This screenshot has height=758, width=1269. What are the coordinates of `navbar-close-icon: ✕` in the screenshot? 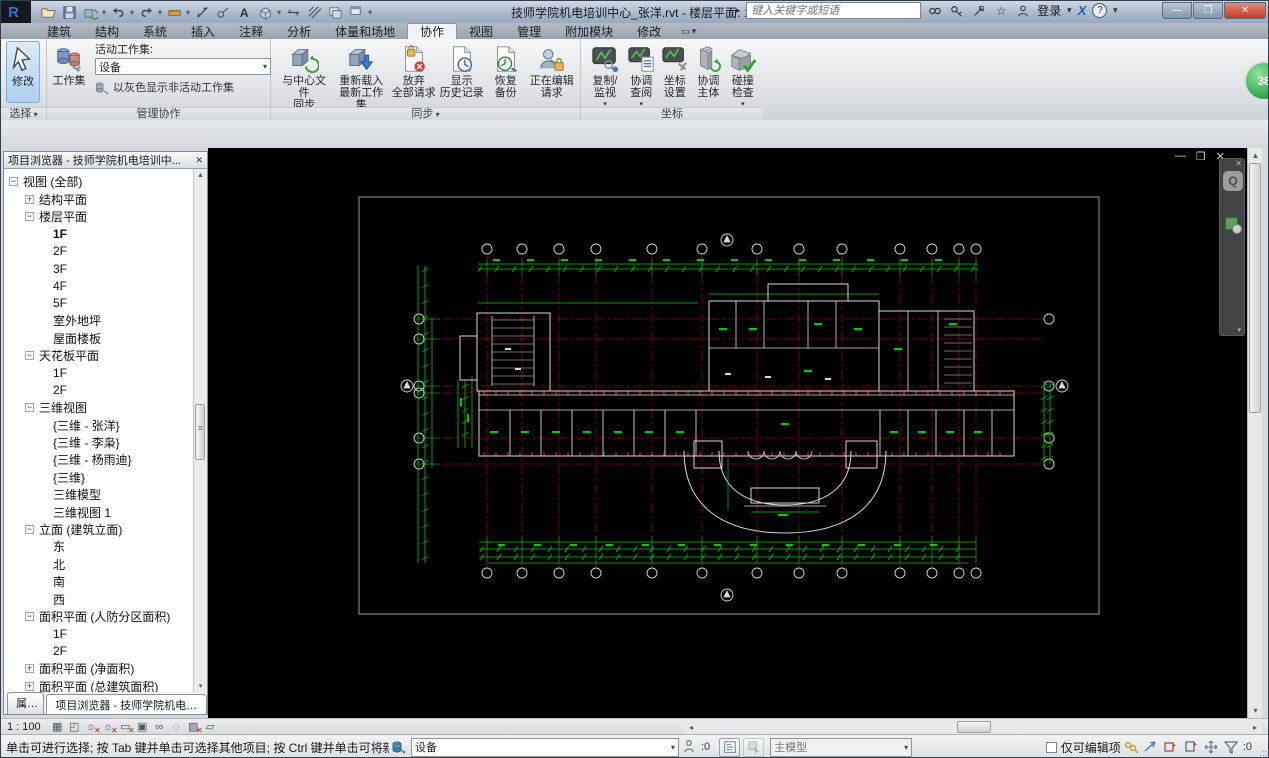 It's located at (1238, 163).